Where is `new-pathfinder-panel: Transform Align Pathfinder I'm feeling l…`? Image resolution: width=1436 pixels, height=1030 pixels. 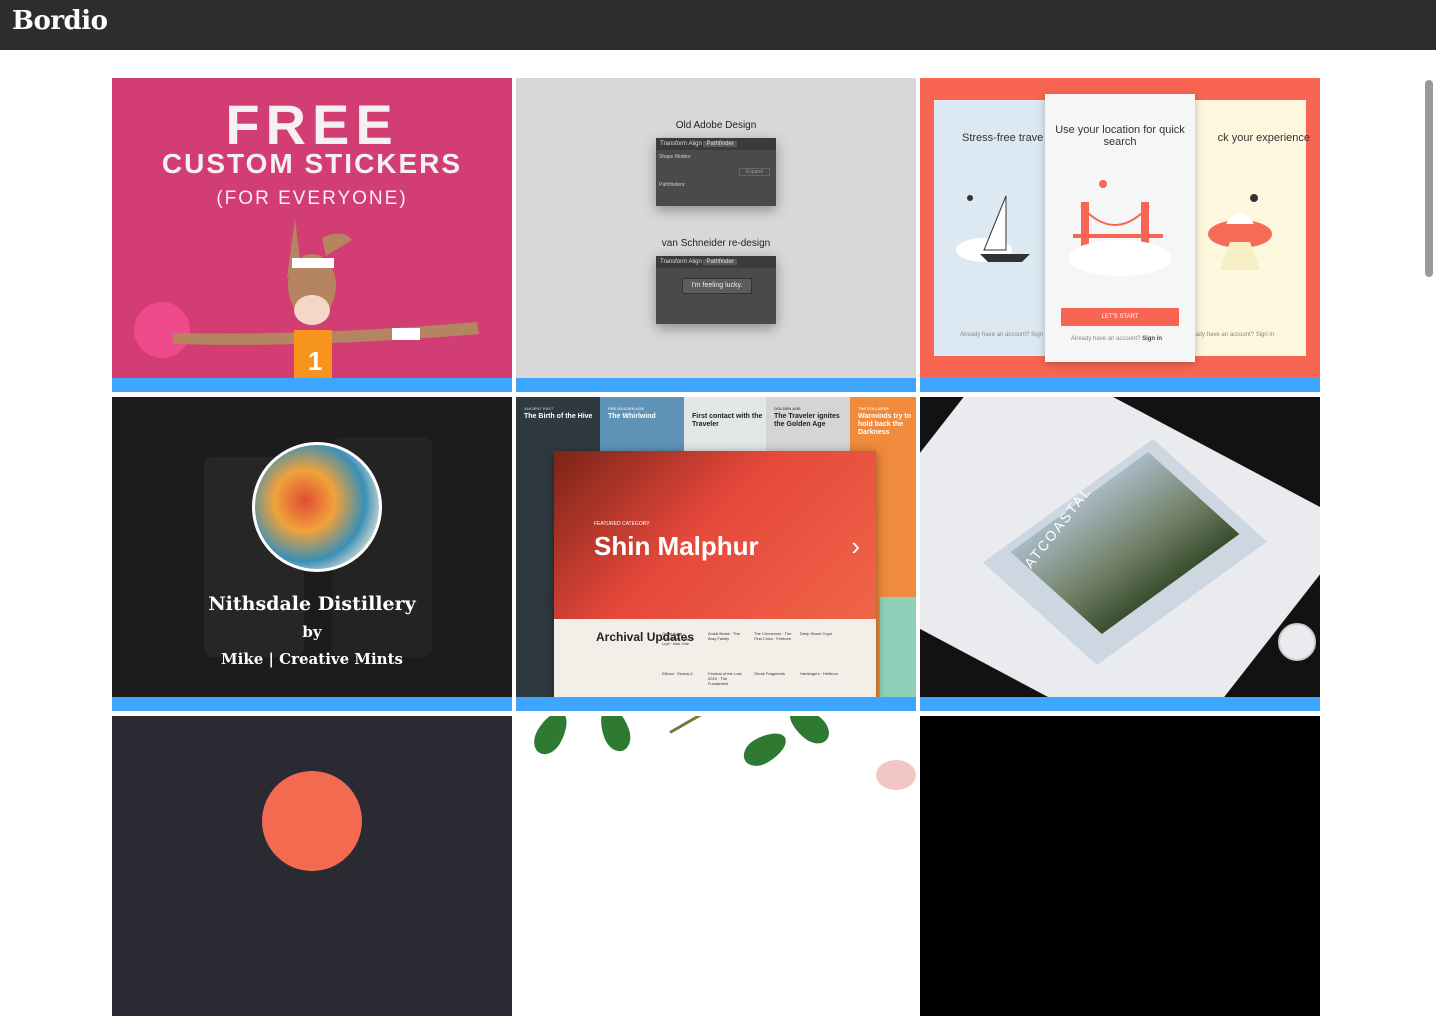
new-pathfinder-panel: Transform Align Pathfinder I'm feeling l… is located at coordinates (716, 290).